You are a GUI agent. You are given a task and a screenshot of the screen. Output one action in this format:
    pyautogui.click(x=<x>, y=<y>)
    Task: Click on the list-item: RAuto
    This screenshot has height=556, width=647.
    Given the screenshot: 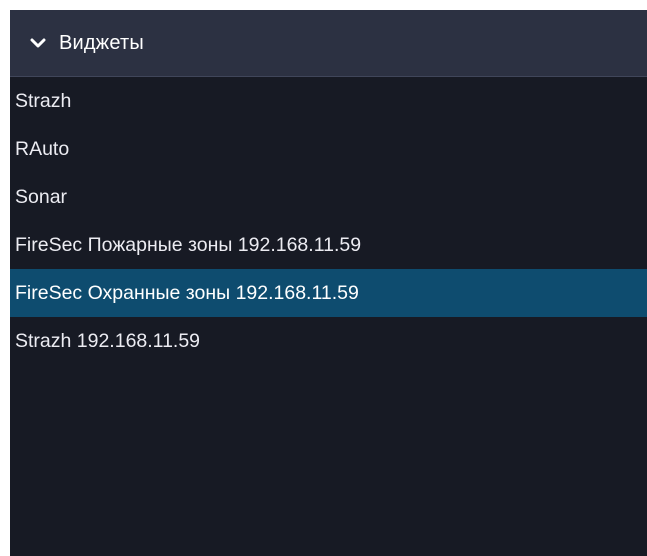 What is the action you would take?
    pyautogui.click(x=328, y=149)
    